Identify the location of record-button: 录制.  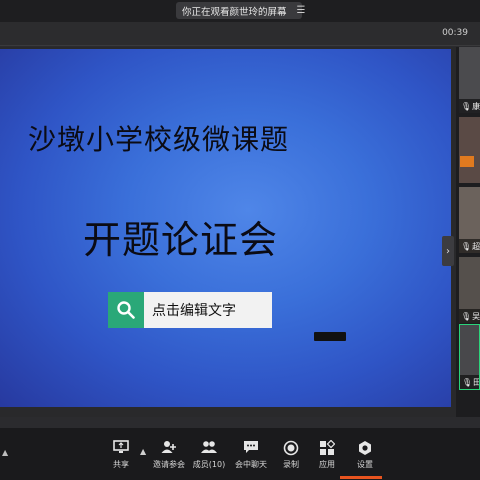
(291, 458).